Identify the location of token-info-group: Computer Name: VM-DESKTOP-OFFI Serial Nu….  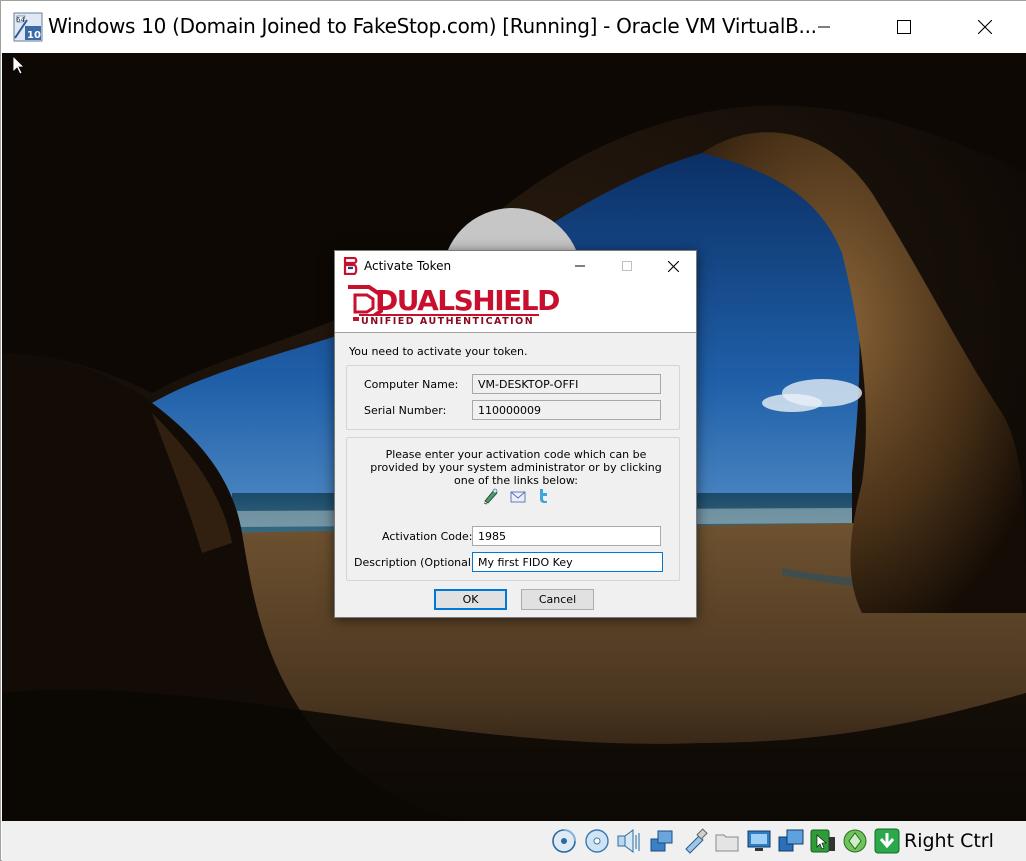
(513, 397).